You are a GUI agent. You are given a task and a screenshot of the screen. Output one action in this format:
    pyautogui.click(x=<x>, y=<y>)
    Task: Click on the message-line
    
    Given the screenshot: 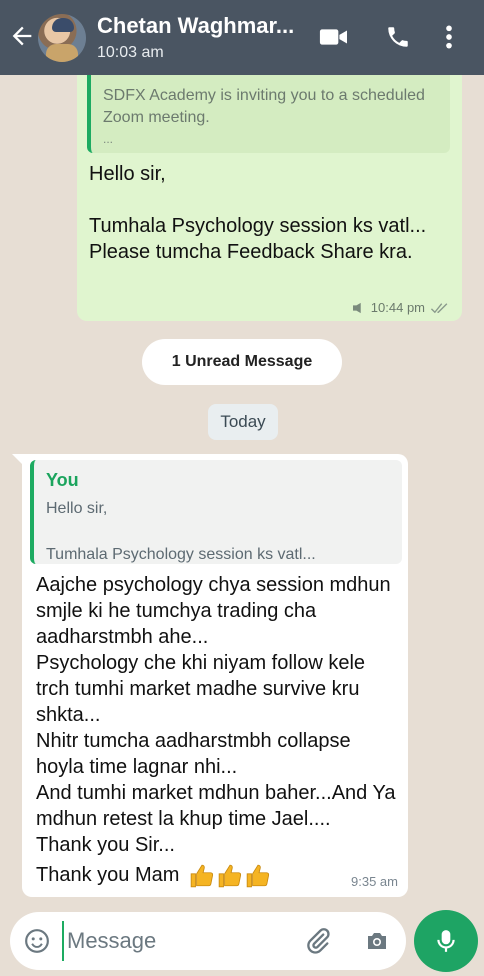 What is the action you would take?
    pyautogui.click(x=269, y=200)
    